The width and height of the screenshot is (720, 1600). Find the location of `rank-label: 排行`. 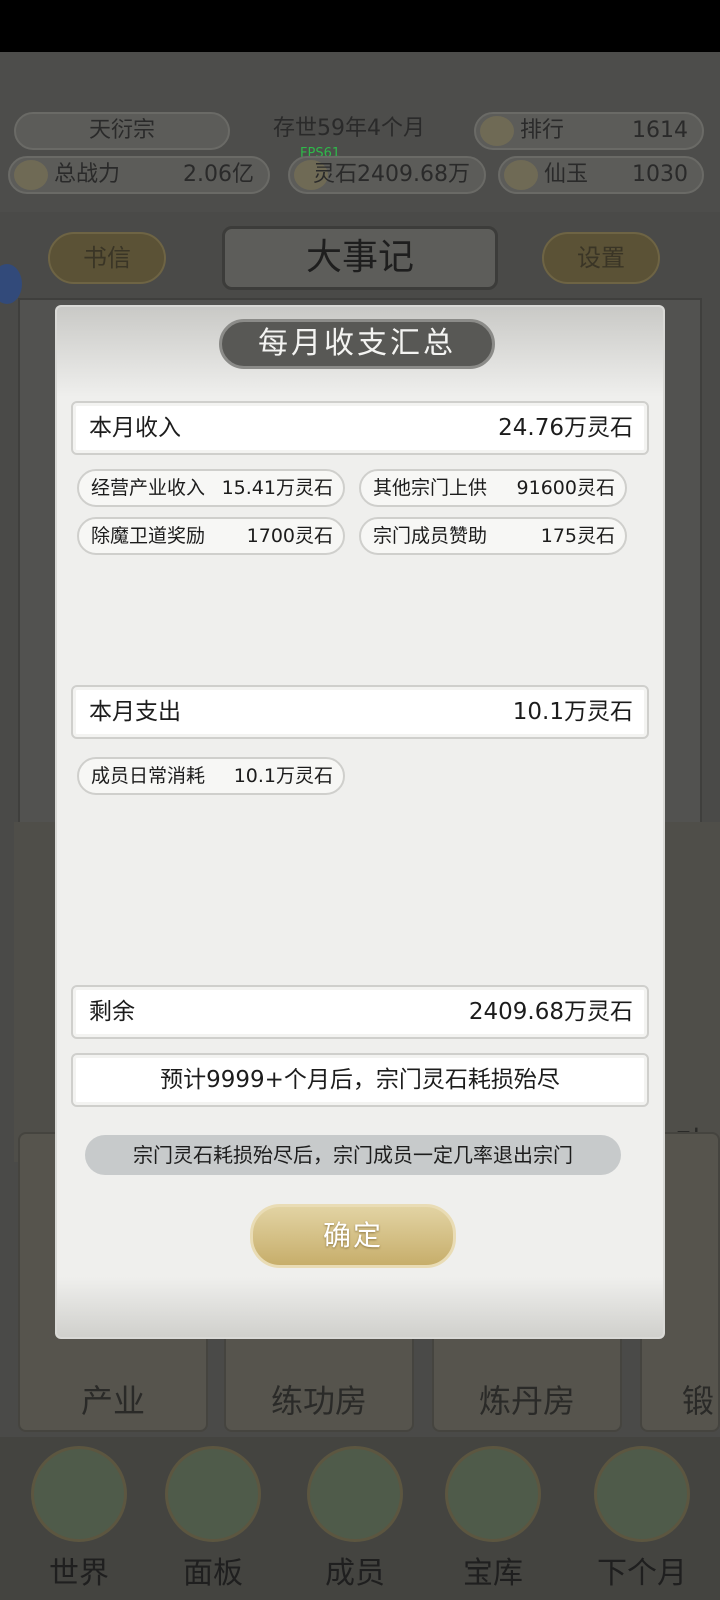

rank-label: 排行 is located at coordinates (542, 130).